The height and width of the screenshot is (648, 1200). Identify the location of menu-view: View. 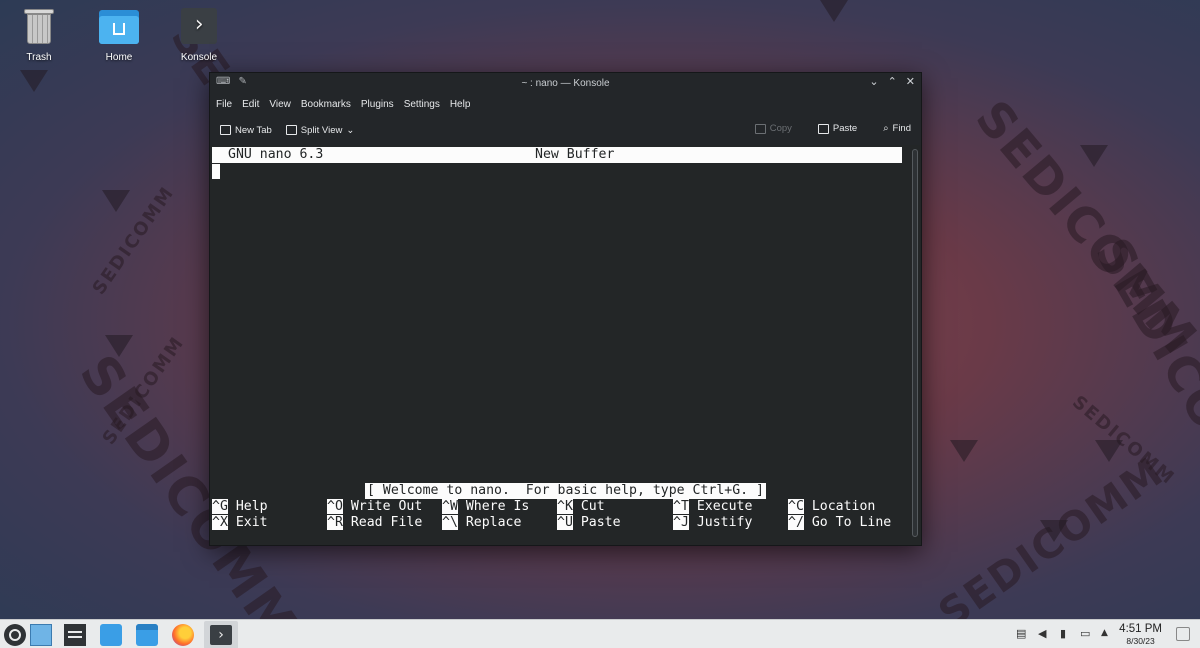
(284, 104).